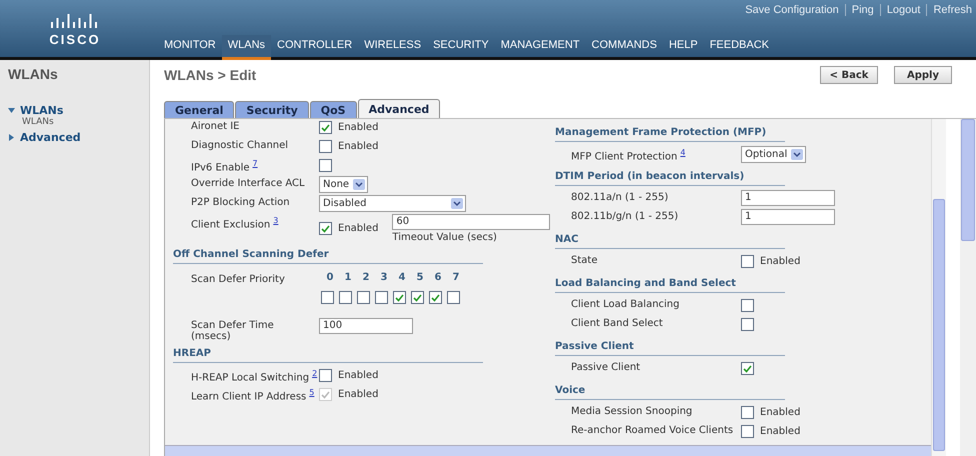 The width and height of the screenshot is (976, 456). Describe the element at coordinates (384, 277) in the screenshot. I see `priority-number: 3` at that location.